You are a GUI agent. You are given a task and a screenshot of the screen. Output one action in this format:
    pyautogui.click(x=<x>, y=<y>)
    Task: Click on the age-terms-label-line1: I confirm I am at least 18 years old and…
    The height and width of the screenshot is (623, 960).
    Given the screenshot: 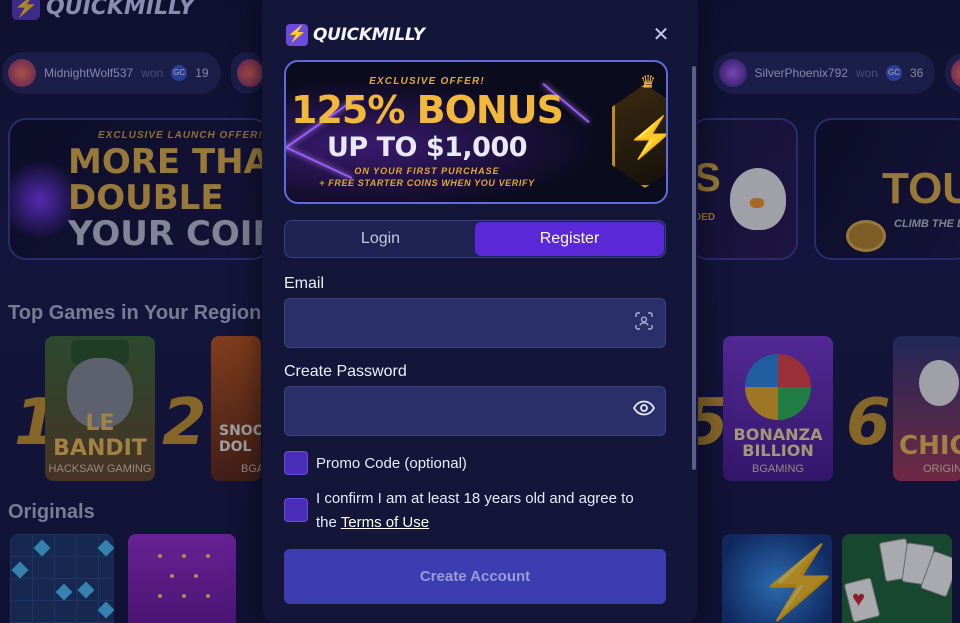 What is the action you would take?
    pyautogui.click(x=475, y=498)
    